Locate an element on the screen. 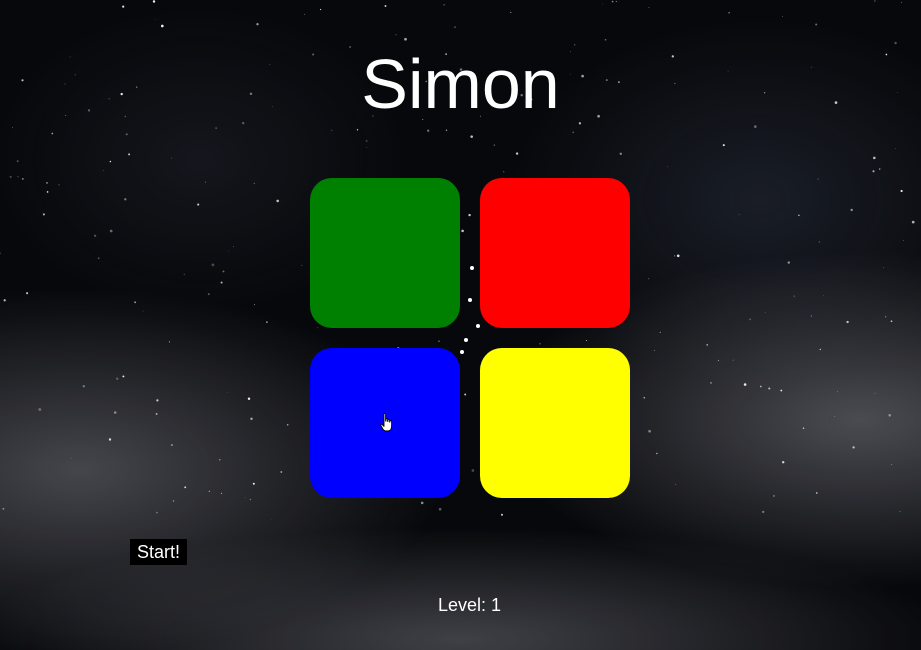 The width and height of the screenshot is (921, 650). level-indicator: Level: 1 is located at coordinates (469, 605).